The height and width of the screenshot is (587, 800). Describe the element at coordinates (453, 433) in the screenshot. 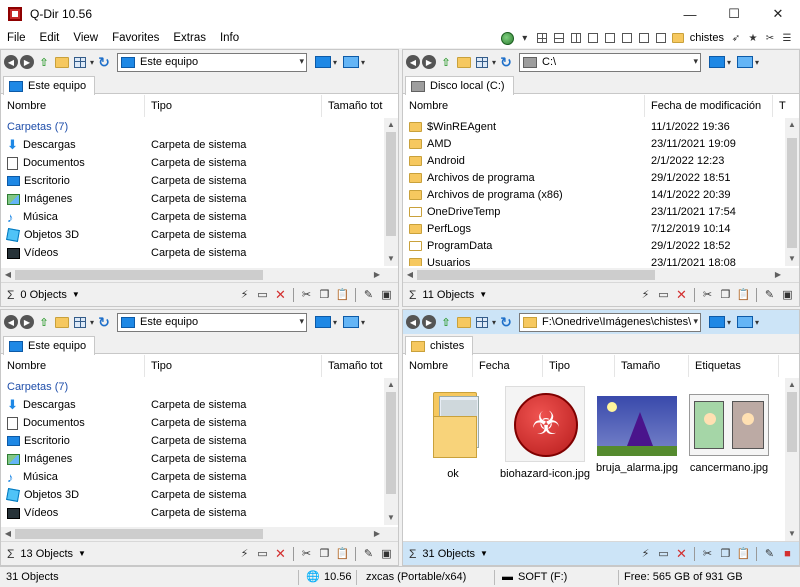

I see `thumbnail-item: ok` at that location.